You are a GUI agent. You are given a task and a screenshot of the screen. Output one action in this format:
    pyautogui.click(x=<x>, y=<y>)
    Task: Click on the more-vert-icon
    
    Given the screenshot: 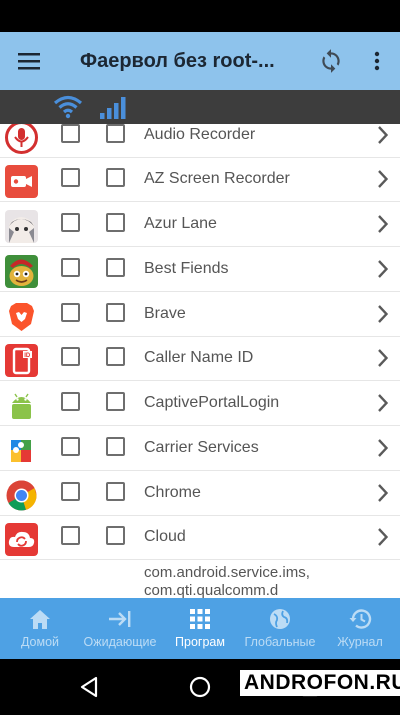 What is the action you would take?
    pyautogui.click(x=377, y=61)
    